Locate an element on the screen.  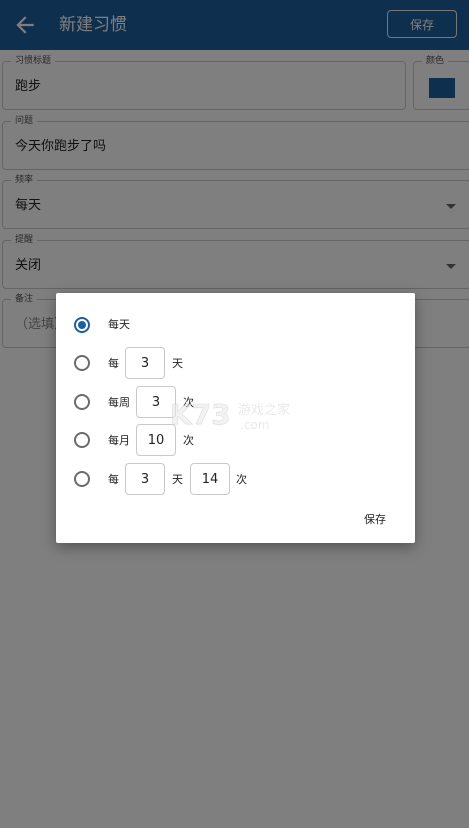
watermark-logo: K73 游戏之家 .com is located at coordinates (230, 415).